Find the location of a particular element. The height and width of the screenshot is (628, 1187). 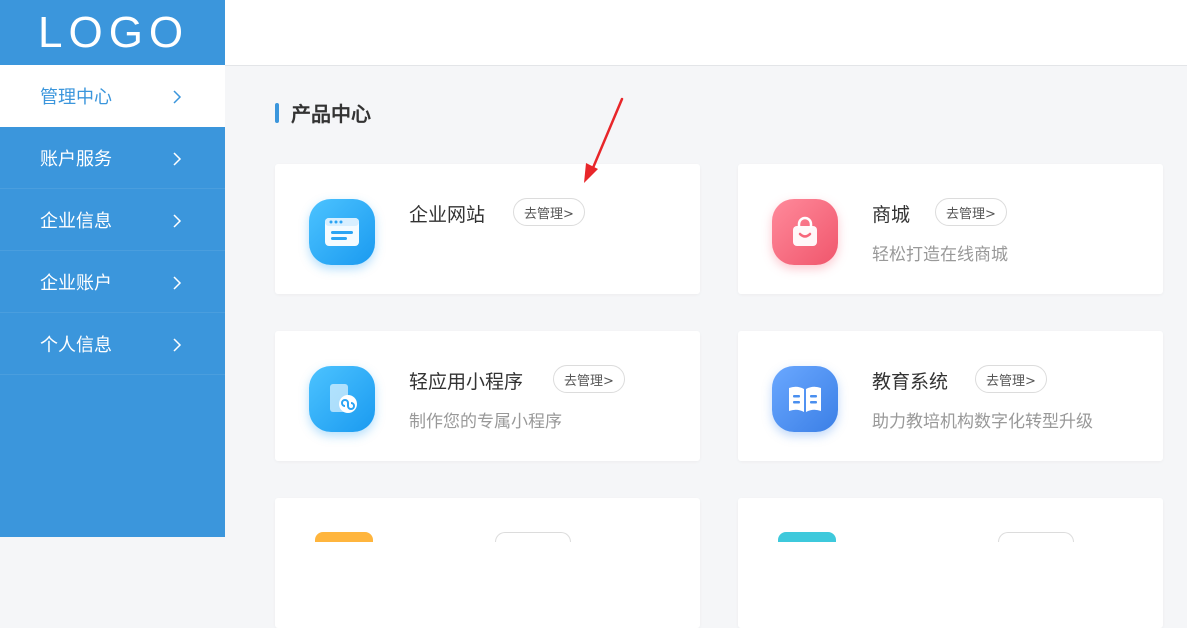

annotation-arrow is located at coordinates (604, 140).